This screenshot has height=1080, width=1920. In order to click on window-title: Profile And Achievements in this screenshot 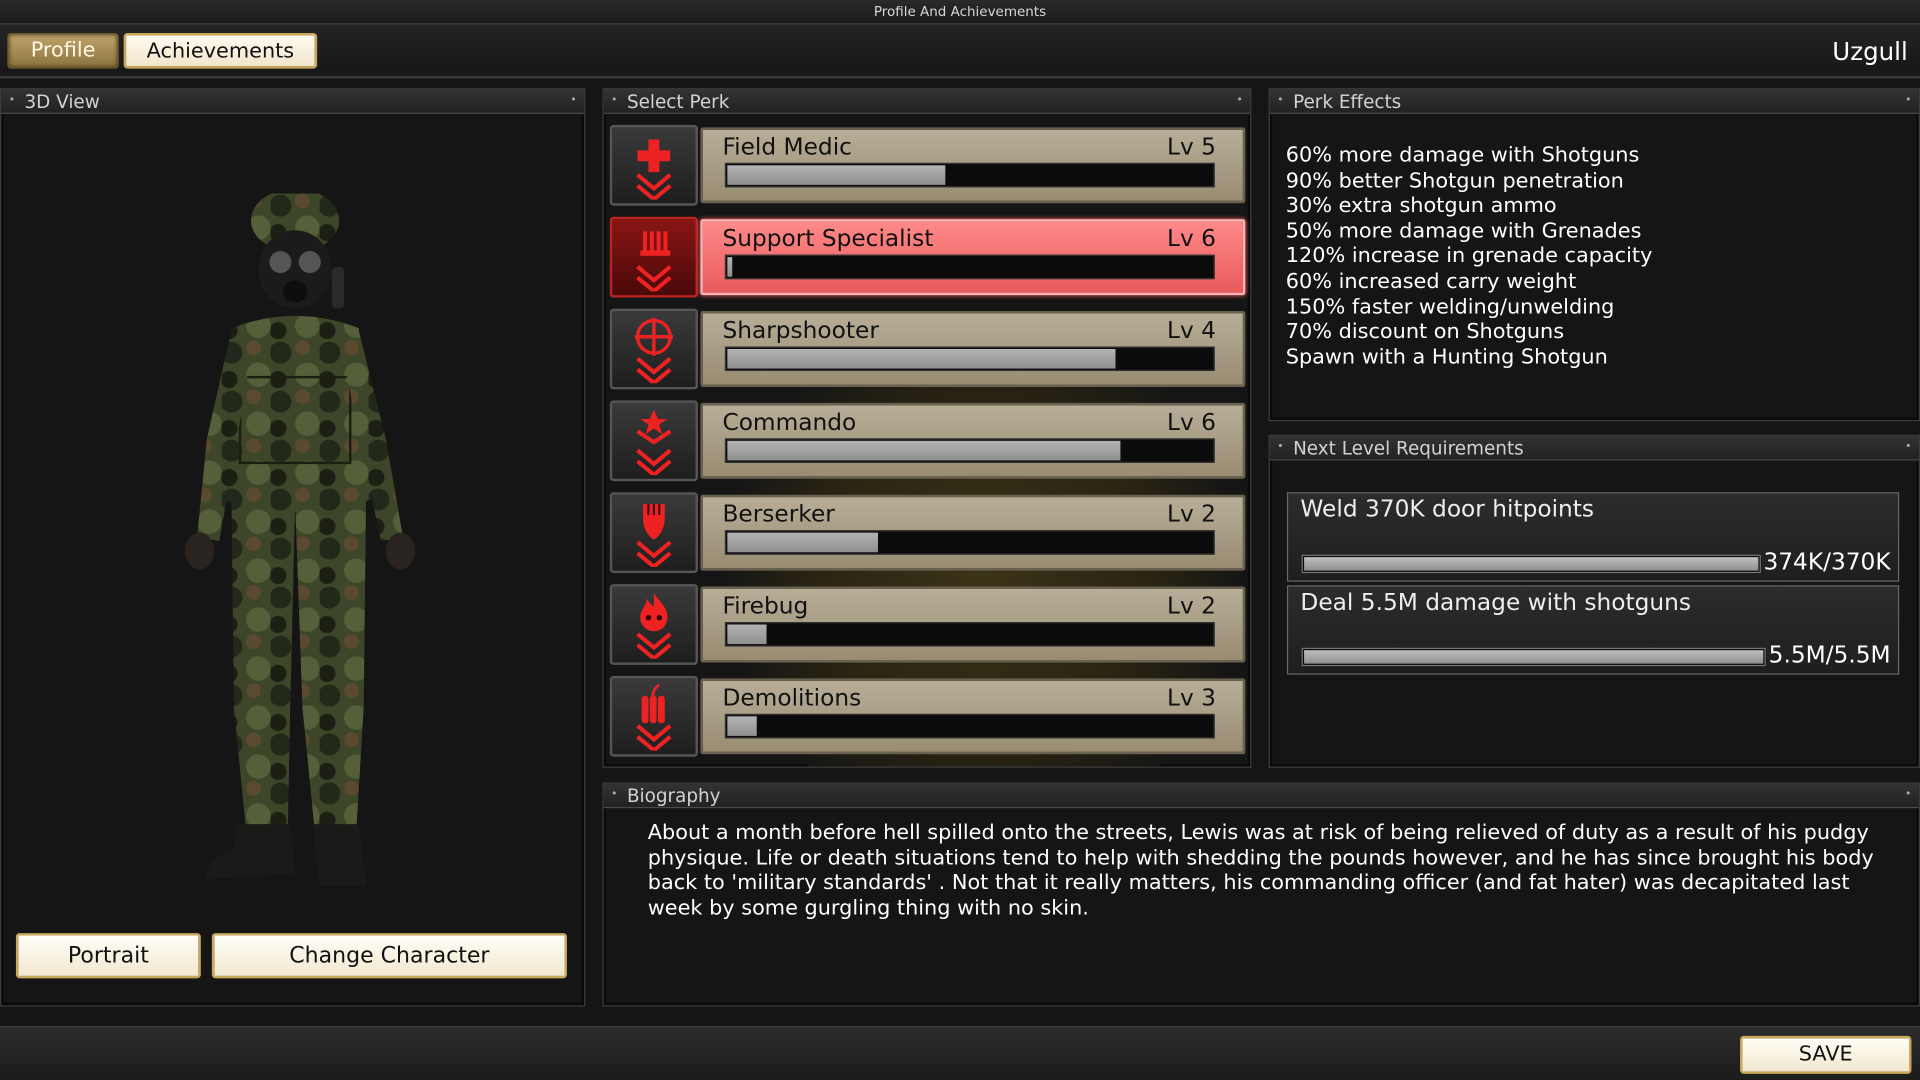, I will do `click(960, 12)`.